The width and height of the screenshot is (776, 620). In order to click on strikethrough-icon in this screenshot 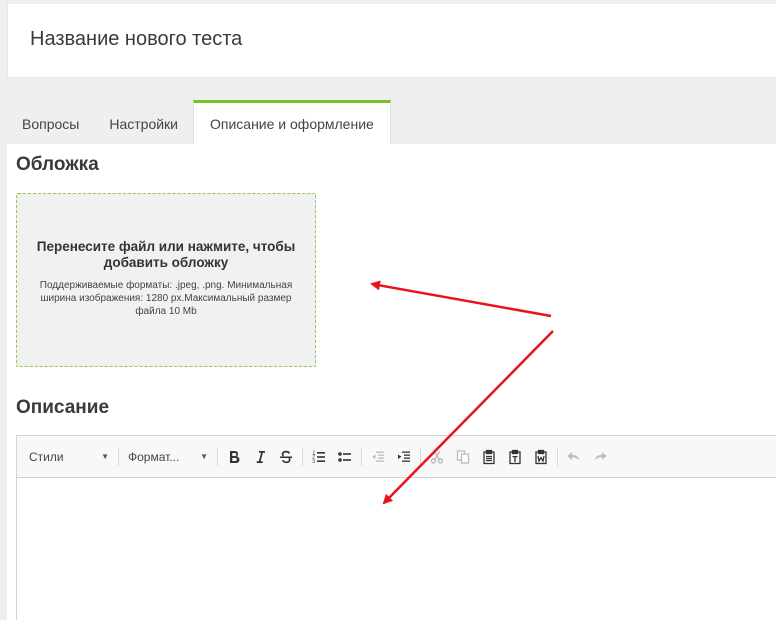, I will do `click(286, 456)`.